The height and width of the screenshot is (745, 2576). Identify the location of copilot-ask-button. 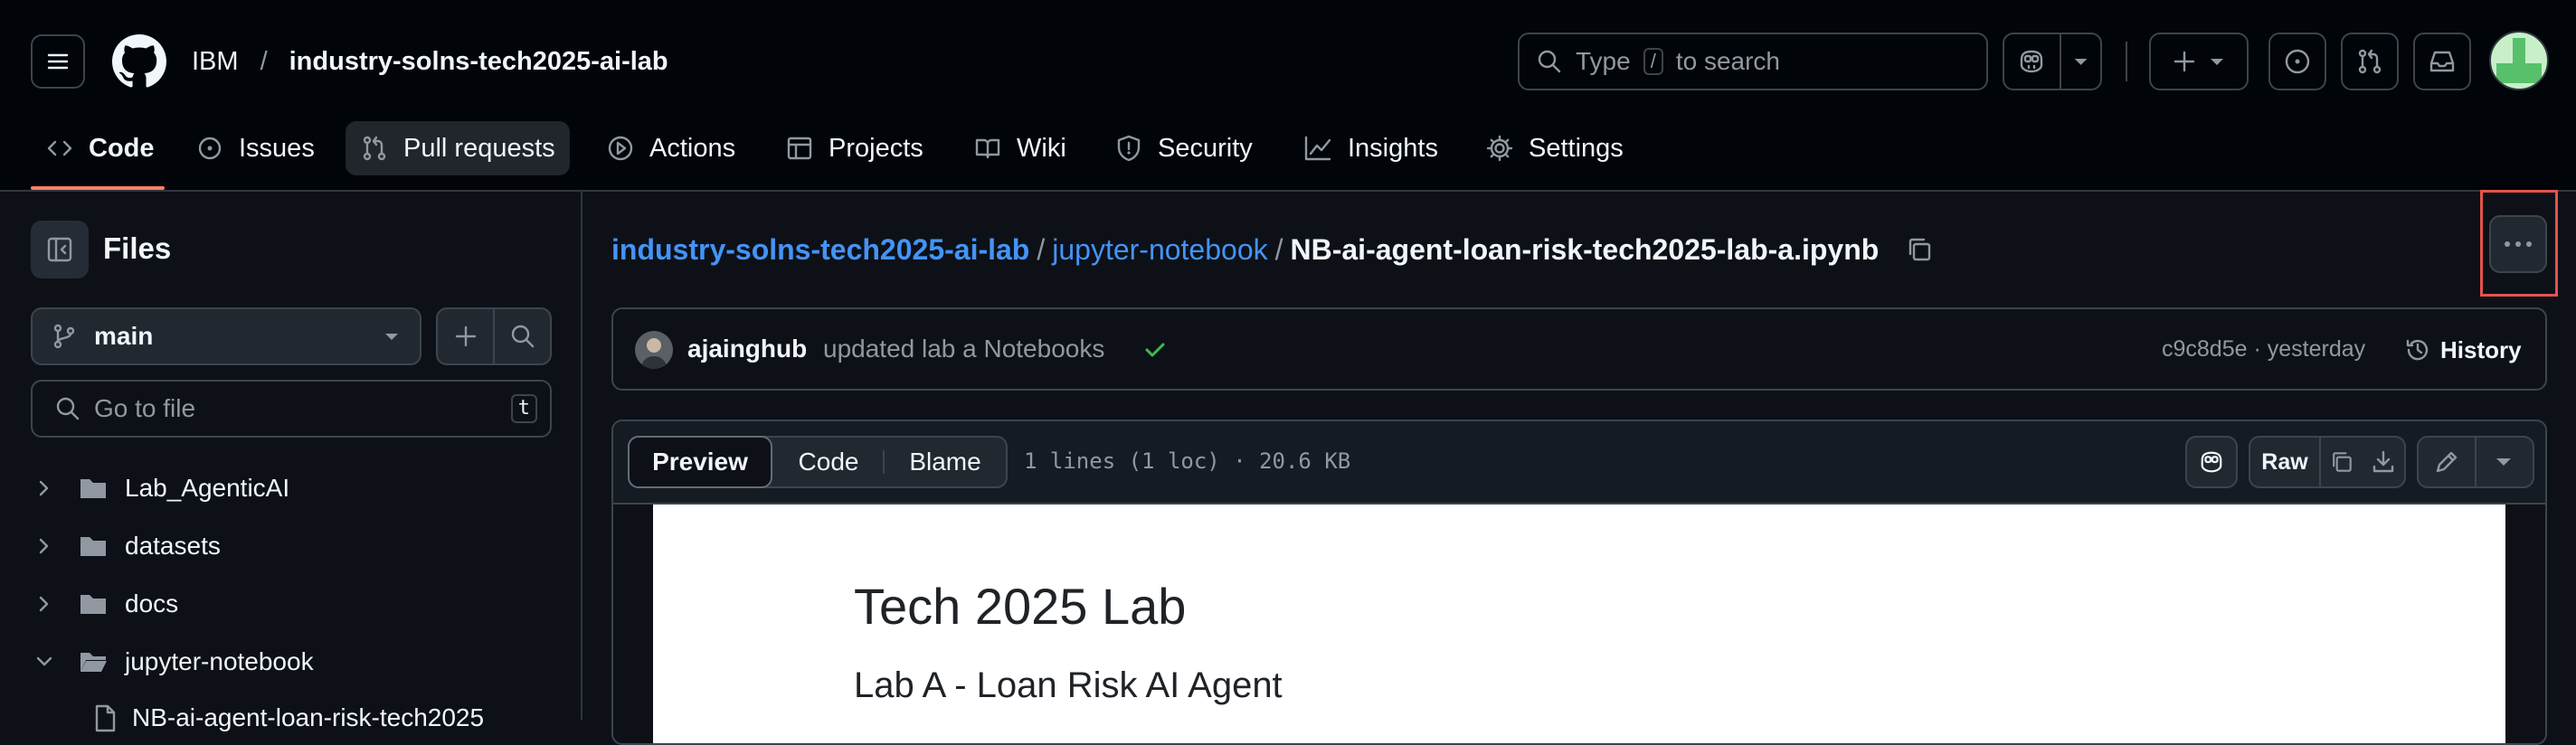
(2212, 462).